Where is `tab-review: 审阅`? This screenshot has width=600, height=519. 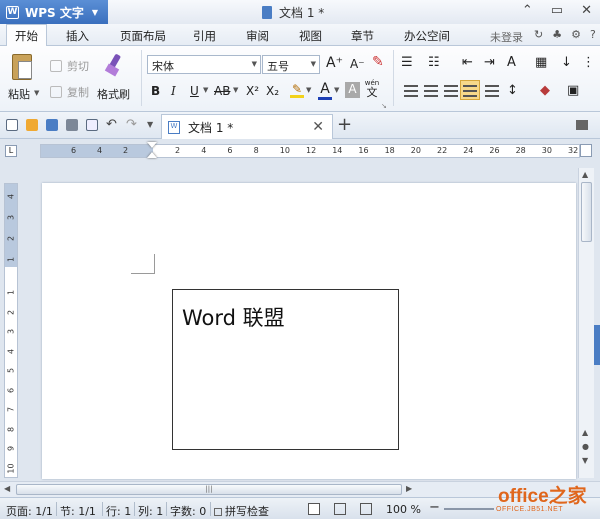
tab-review: 审阅 is located at coordinates (257, 36).